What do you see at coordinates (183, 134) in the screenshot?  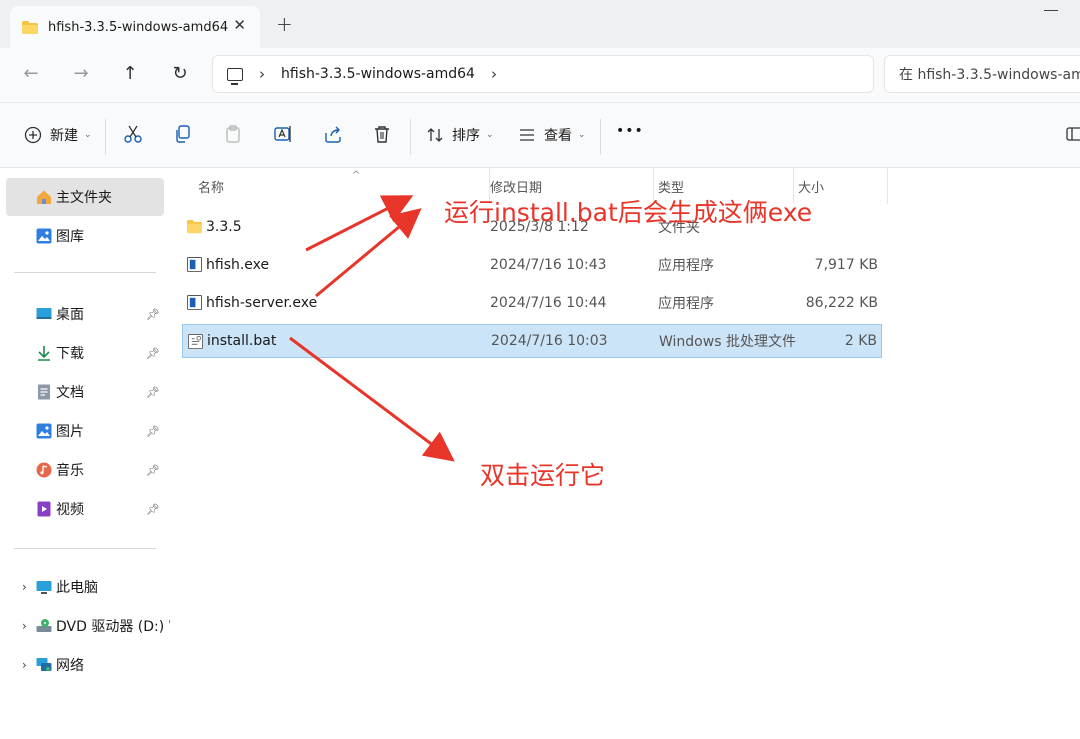 I see `copy-icon` at bounding box center [183, 134].